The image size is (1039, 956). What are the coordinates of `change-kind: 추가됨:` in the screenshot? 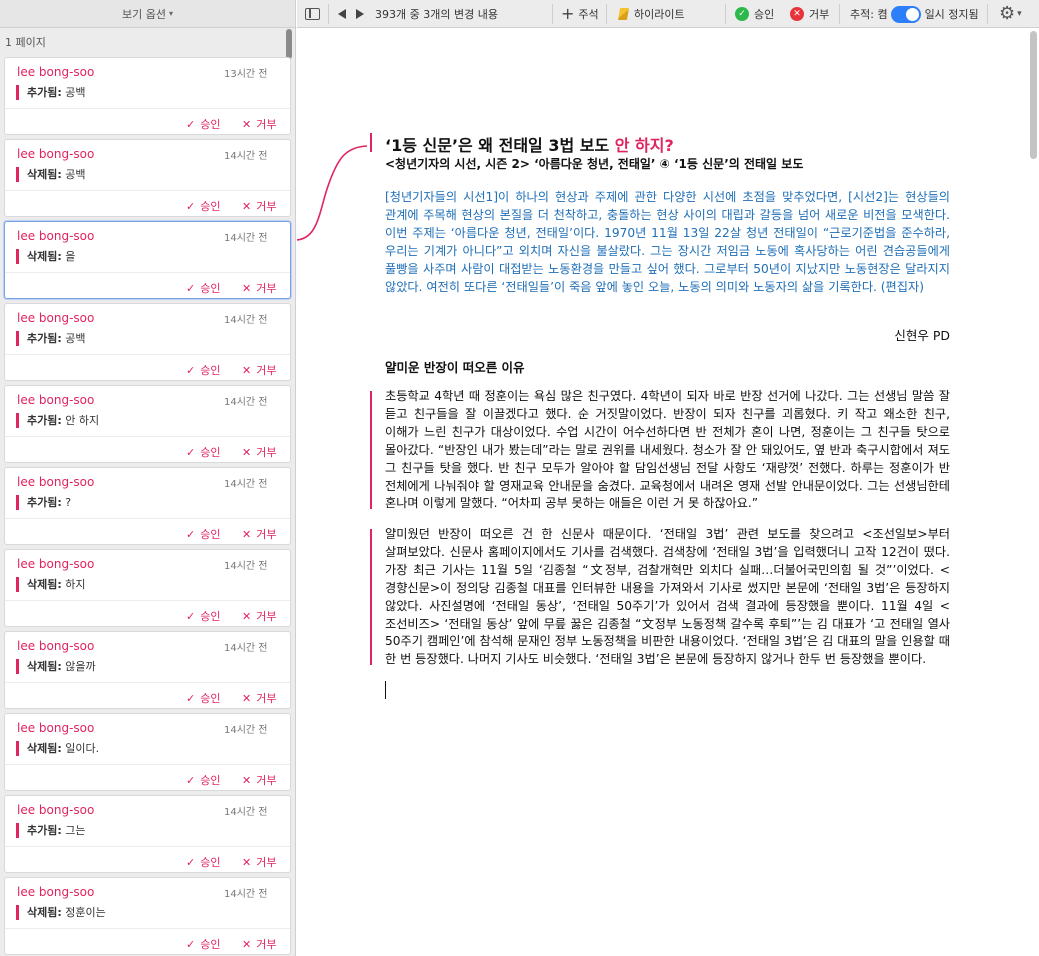 It's located at (44, 502).